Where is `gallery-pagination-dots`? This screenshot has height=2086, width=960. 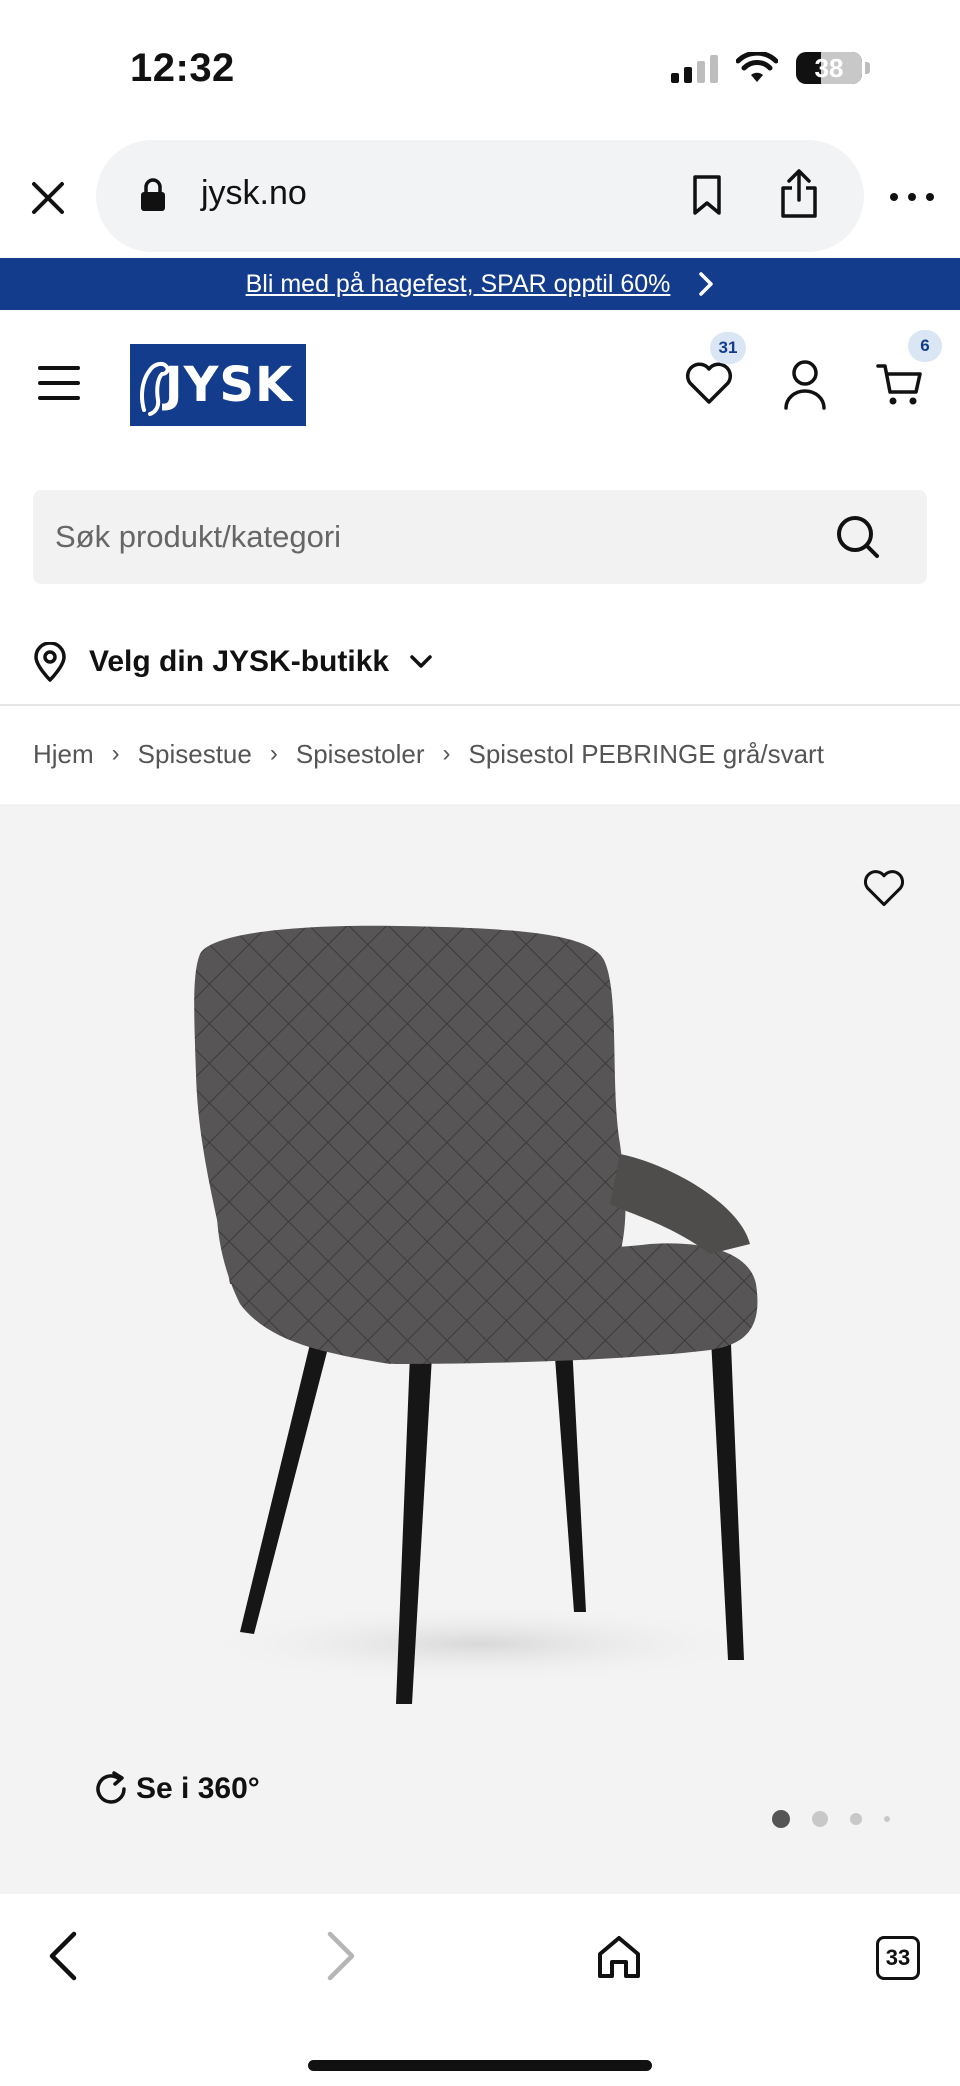 gallery-pagination-dots is located at coordinates (831, 1819).